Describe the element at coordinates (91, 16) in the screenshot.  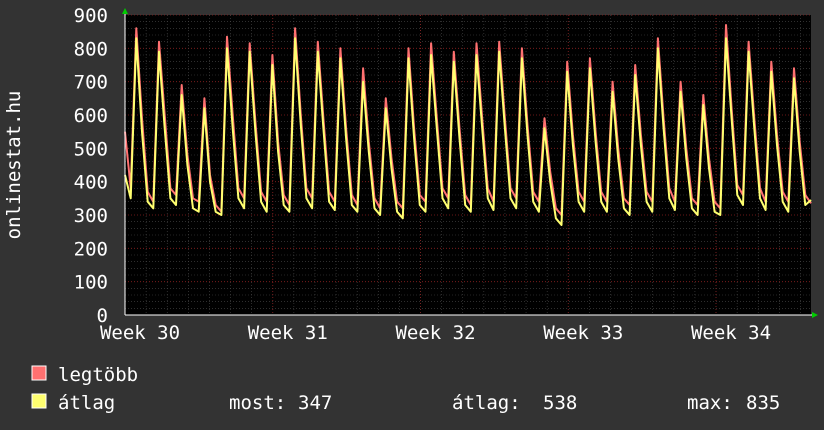
I see `y-tick-label: 900` at that location.